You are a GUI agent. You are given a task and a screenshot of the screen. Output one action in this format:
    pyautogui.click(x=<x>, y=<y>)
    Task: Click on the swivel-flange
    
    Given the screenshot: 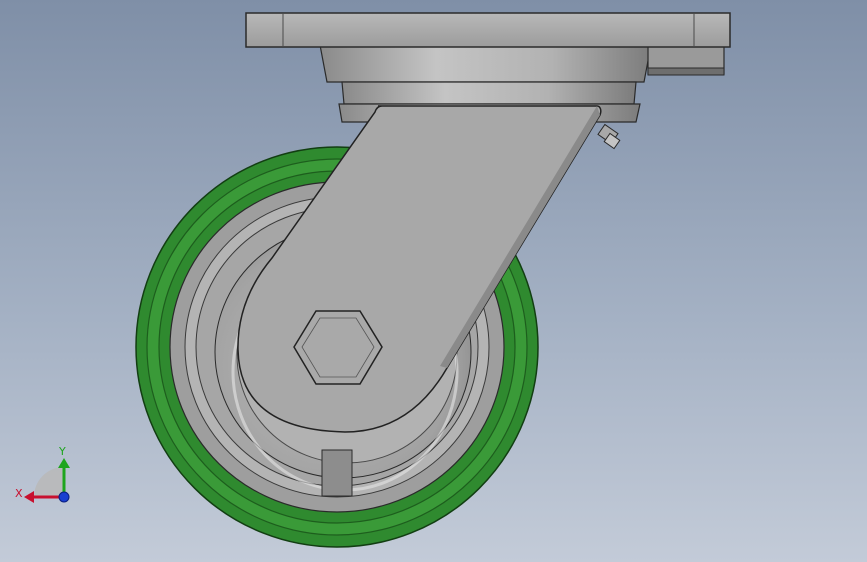 What is the action you would take?
    pyautogui.click(x=485, y=63)
    